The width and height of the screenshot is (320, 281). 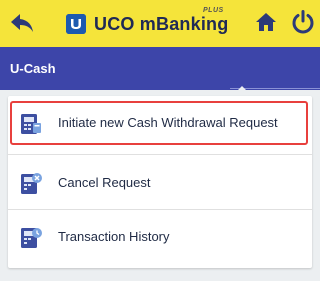 I want to click on back-arrow-icon, so click(x=22, y=23).